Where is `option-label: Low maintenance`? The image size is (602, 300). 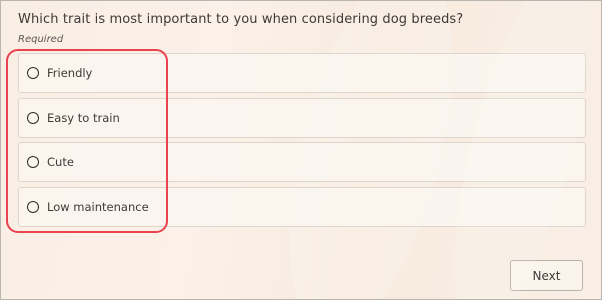 option-label: Low maintenance is located at coordinates (98, 206).